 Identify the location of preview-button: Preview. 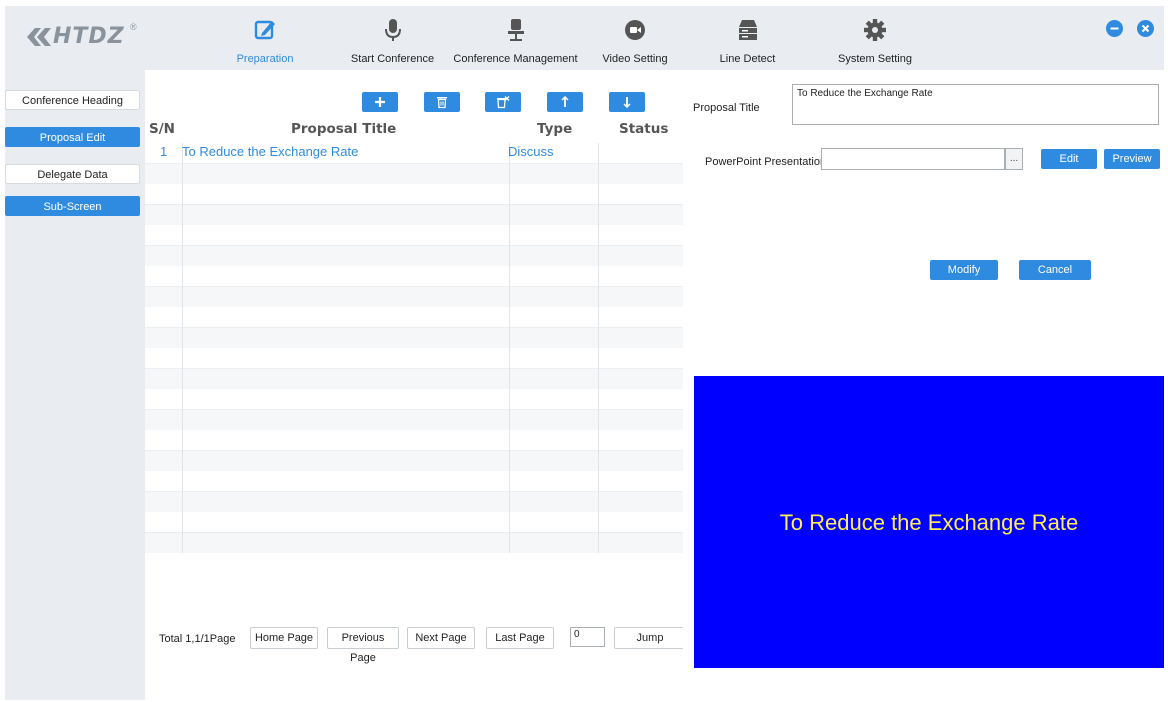
(1132, 159).